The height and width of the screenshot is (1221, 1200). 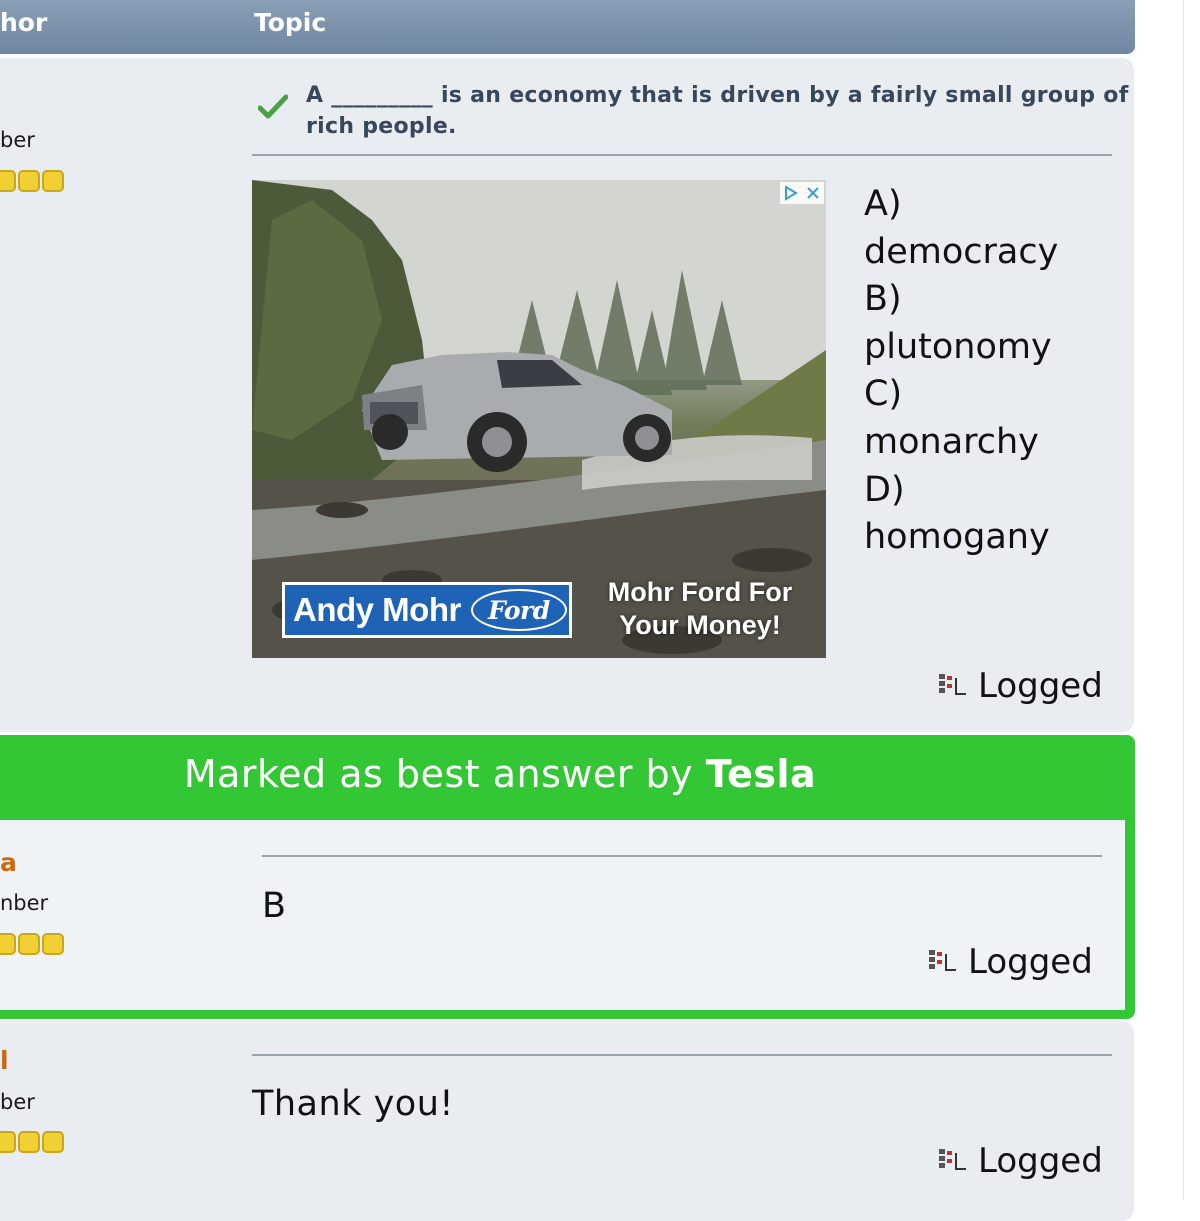 What do you see at coordinates (24, 903) in the screenshot?
I see `poster-role: nber` at bounding box center [24, 903].